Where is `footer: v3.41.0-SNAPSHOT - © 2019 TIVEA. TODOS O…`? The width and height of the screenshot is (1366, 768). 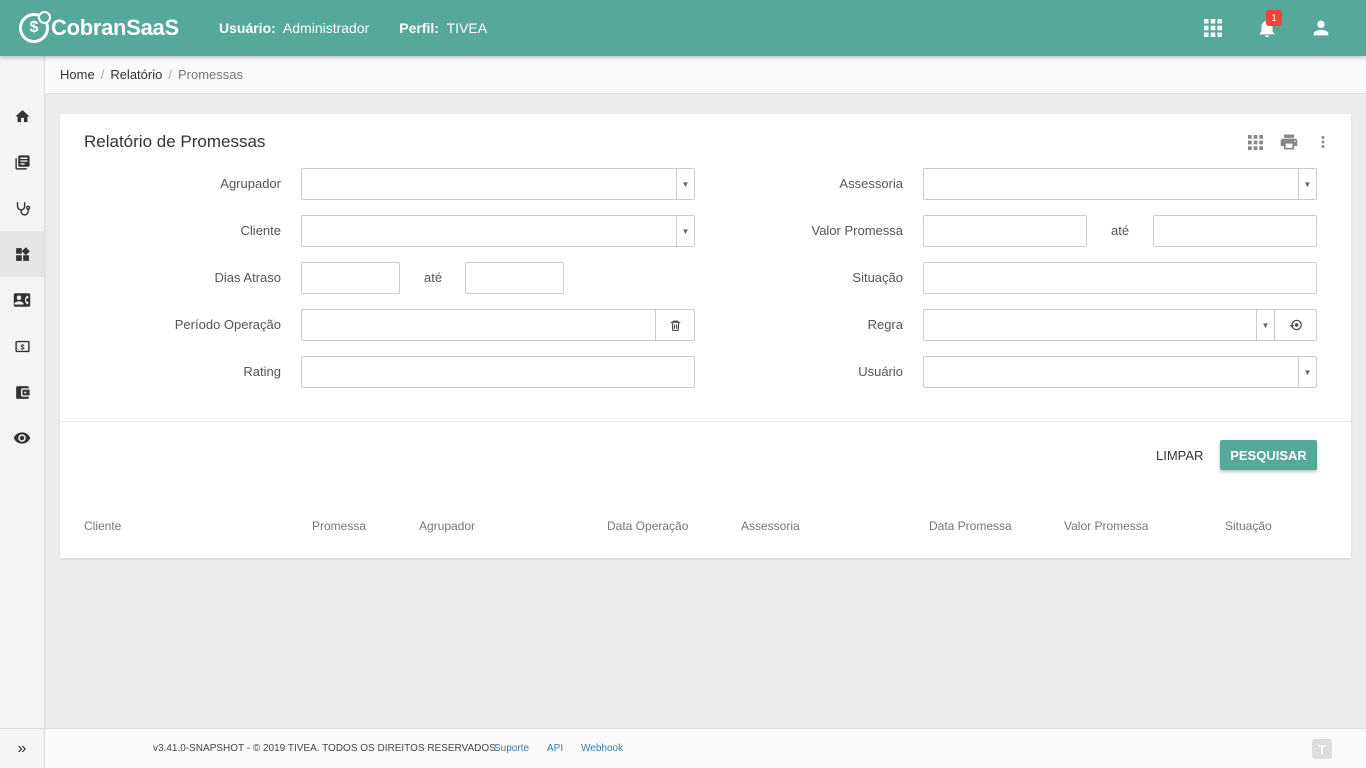 footer: v3.41.0-SNAPSHOT - © 2019 TIVEA. TODOS O… is located at coordinates (705, 748).